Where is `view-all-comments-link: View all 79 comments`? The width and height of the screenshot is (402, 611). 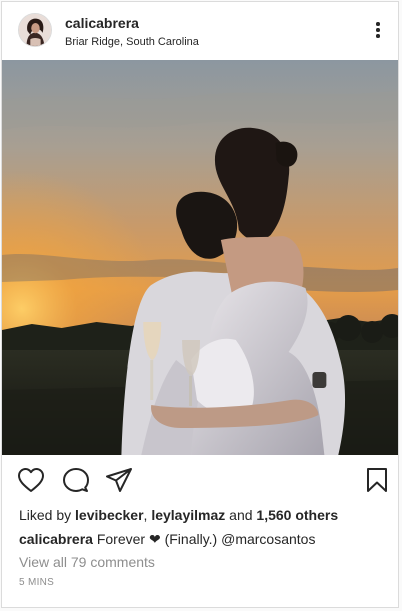
view-all-comments-link: View all 79 comments is located at coordinates (87, 562).